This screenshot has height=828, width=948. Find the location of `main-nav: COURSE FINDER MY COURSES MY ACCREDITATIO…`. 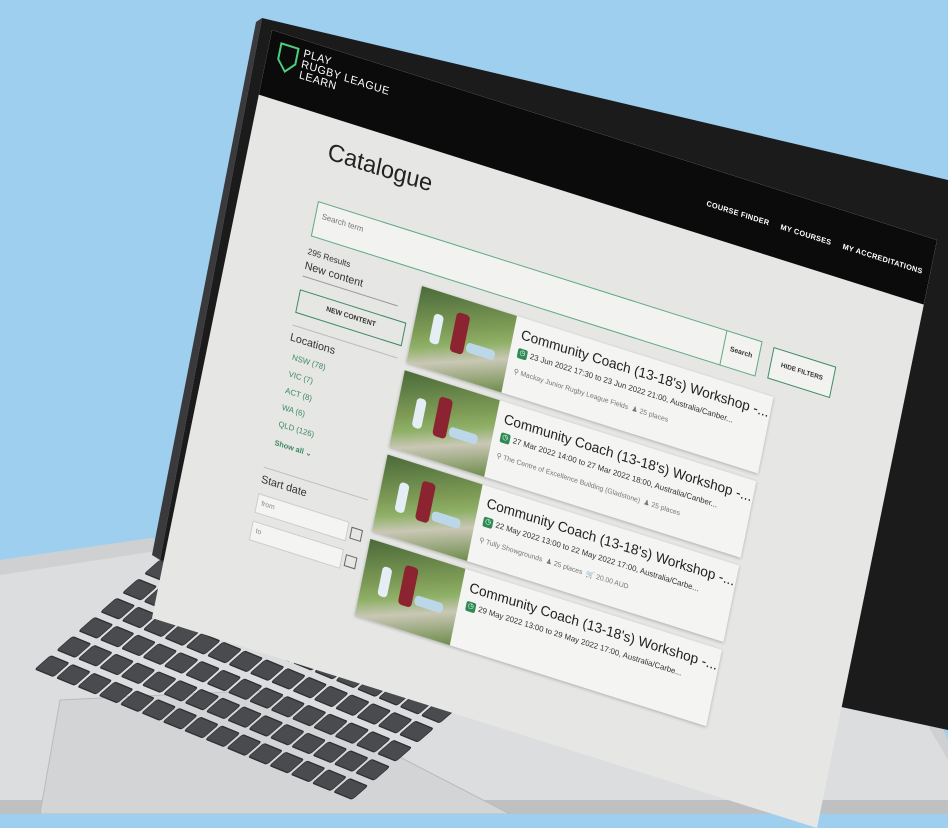

main-nav: COURSE FINDER MY COURSES MY ACCREDITATIO… is located at coordinates (815, 237).